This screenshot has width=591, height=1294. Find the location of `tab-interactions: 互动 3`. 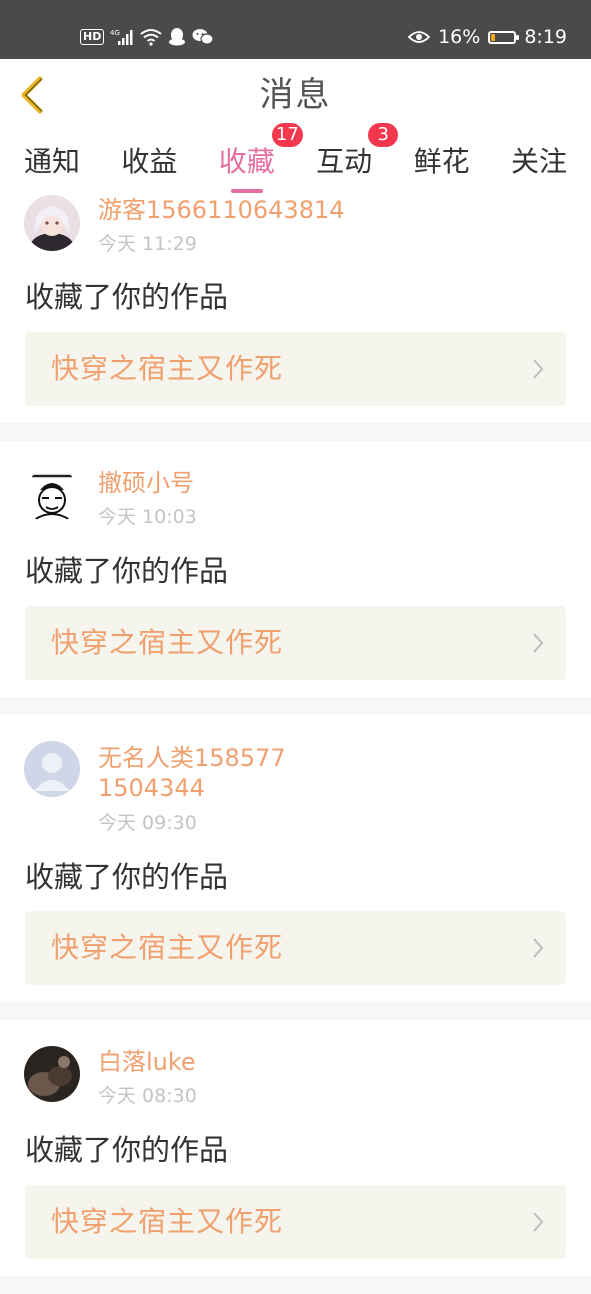

tab-interactions: 互动 3 is located at coordinates (357, 159).